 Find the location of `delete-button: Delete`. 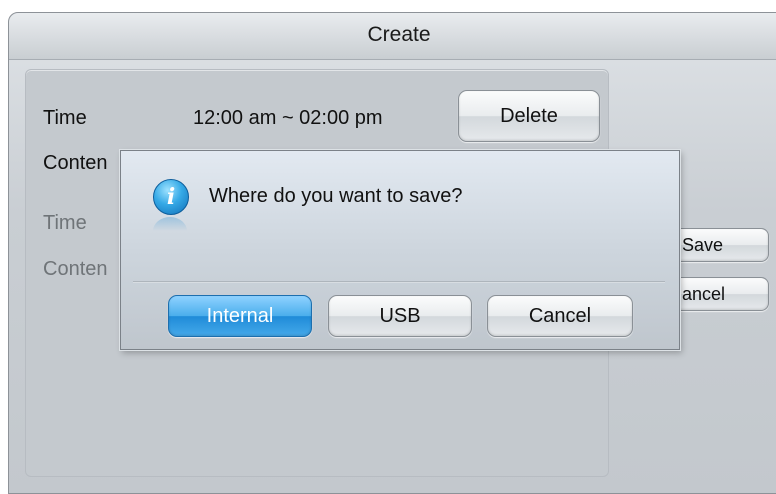

delete-button: Delete is located at coordinates (529, 116).